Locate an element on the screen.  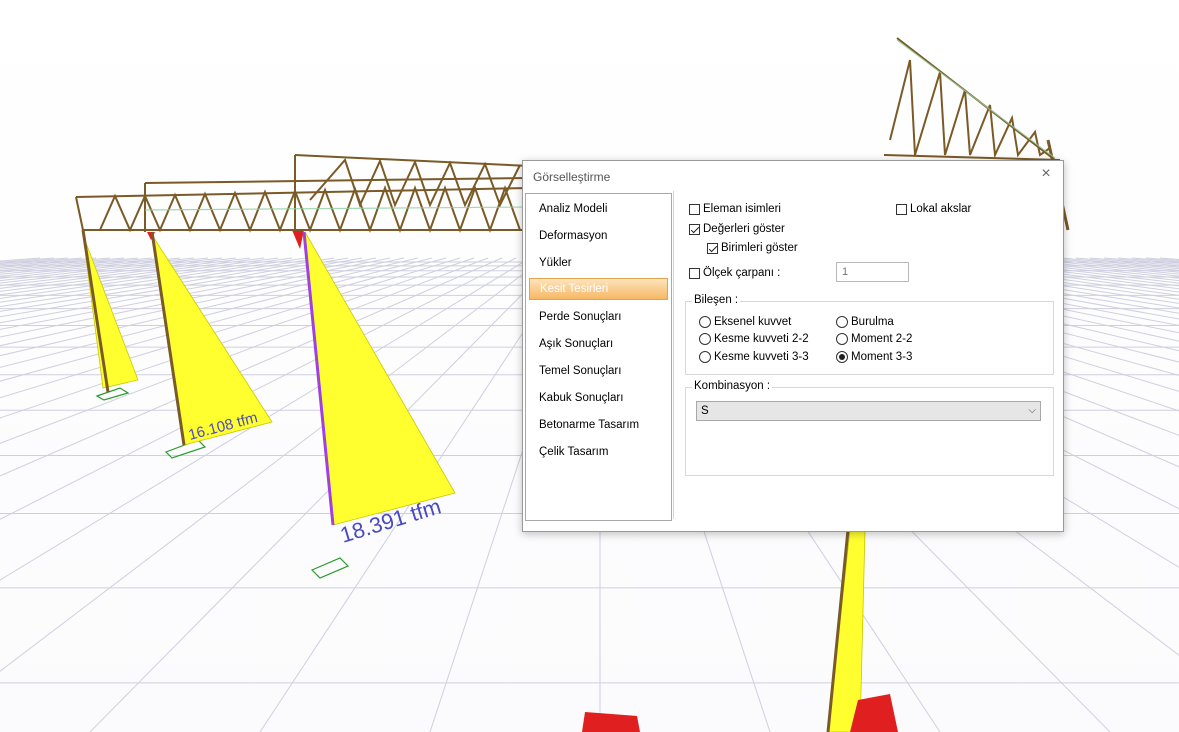
close-icon: × is located at coordinates (1046, 174).